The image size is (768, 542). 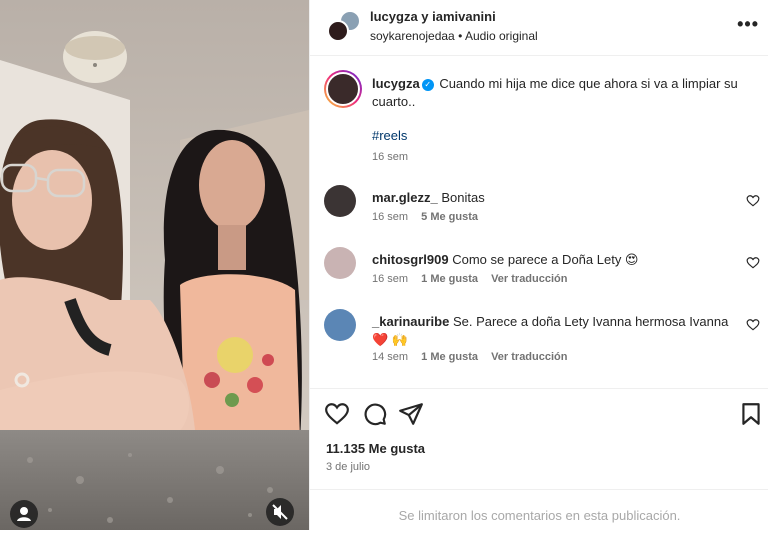 I want to click on audio-user-button, so click(x=24, y=514).